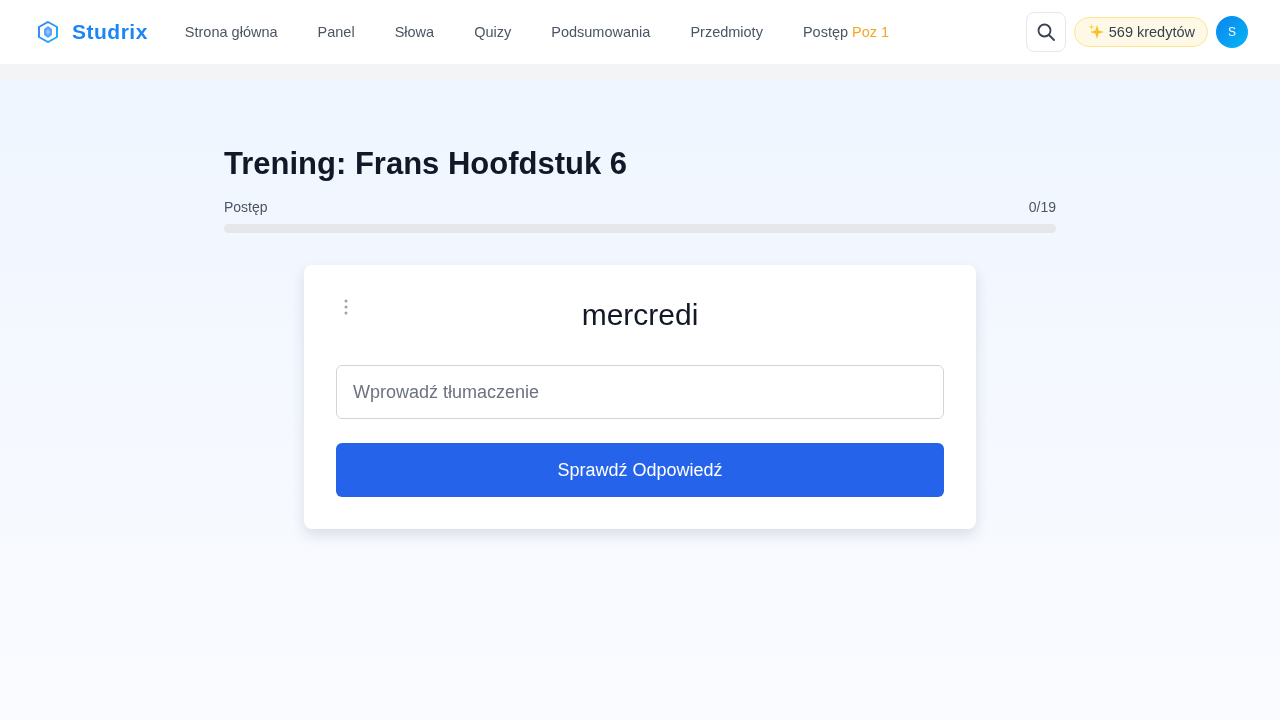  I want to click on search-button, so click(1045, 32).